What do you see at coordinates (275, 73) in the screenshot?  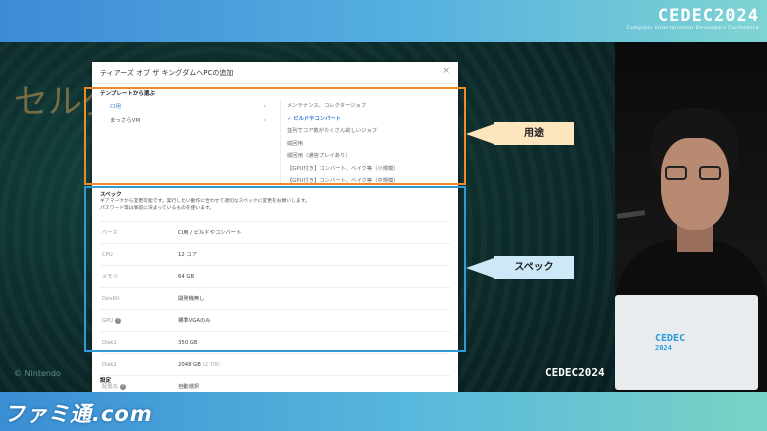 I see `dialog-header: ティアーズ オブ ザ キングダムへPCの追加 ×` at bounding box center [275, 73].